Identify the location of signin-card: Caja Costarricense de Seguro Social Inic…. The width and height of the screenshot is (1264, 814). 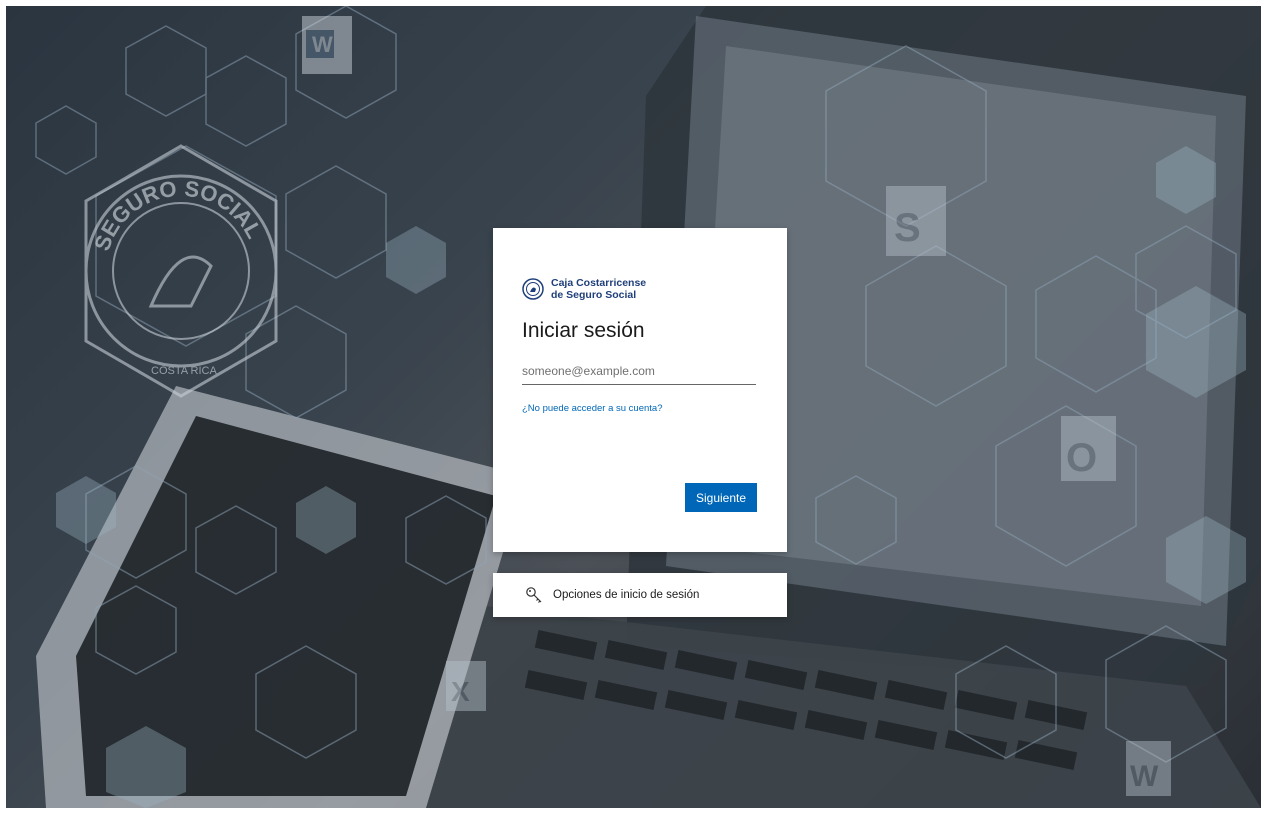
(640, 390).